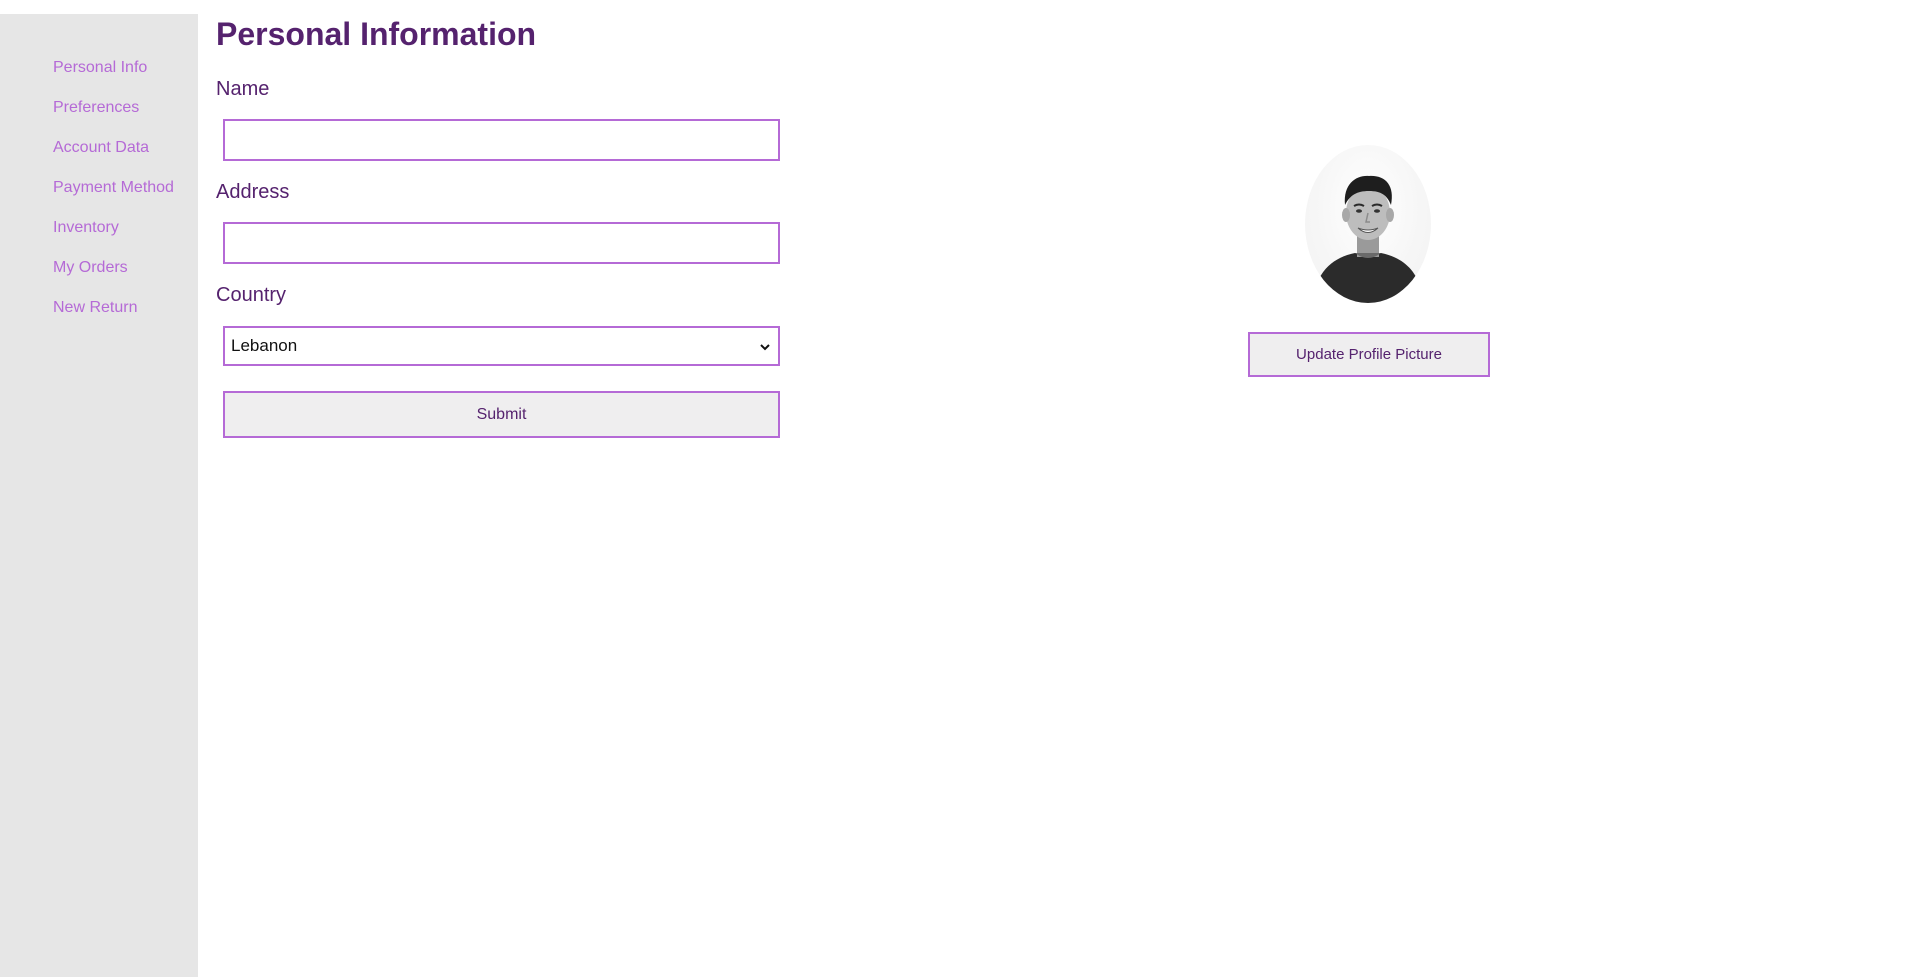  What do you see at coordinates (501, 140) in the screenshot?
I see `name-input` at bounding box center [501, 140].